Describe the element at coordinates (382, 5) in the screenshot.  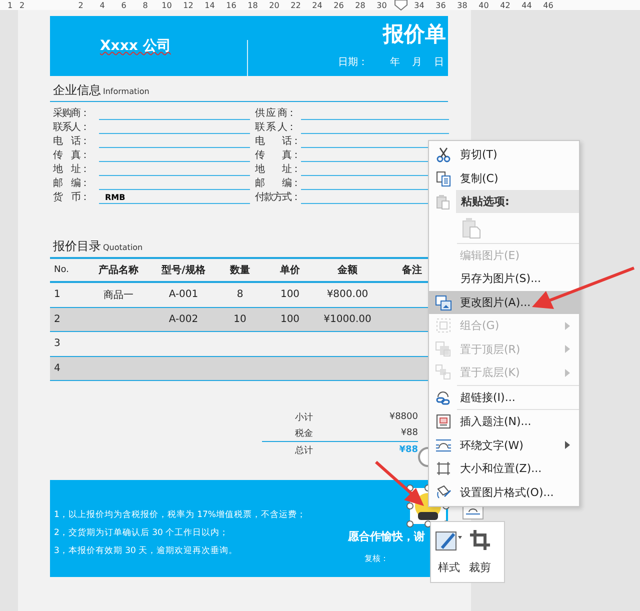
I see `ruler-number: 30` at that location.